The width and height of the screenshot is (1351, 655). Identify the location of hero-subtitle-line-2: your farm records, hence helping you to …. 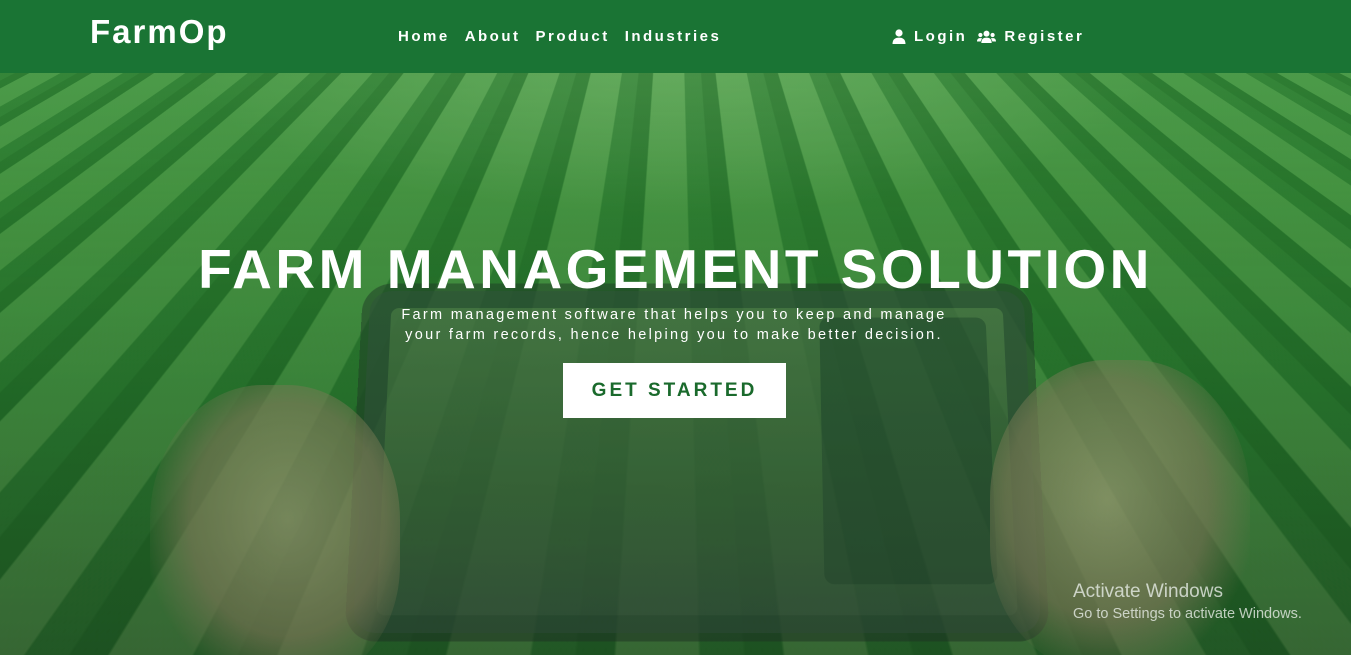
(674, 335).